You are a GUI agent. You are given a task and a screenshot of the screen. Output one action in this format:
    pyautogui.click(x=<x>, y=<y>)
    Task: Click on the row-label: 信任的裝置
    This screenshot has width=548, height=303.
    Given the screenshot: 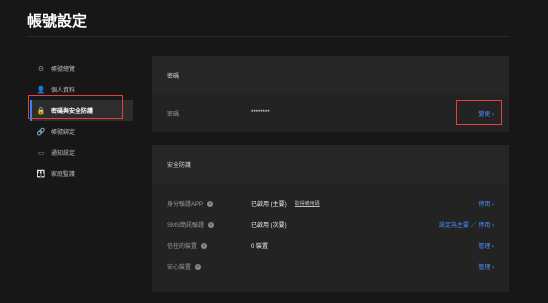 What is the action you would take?
    pyautogui.click(x=182, y=247)
    